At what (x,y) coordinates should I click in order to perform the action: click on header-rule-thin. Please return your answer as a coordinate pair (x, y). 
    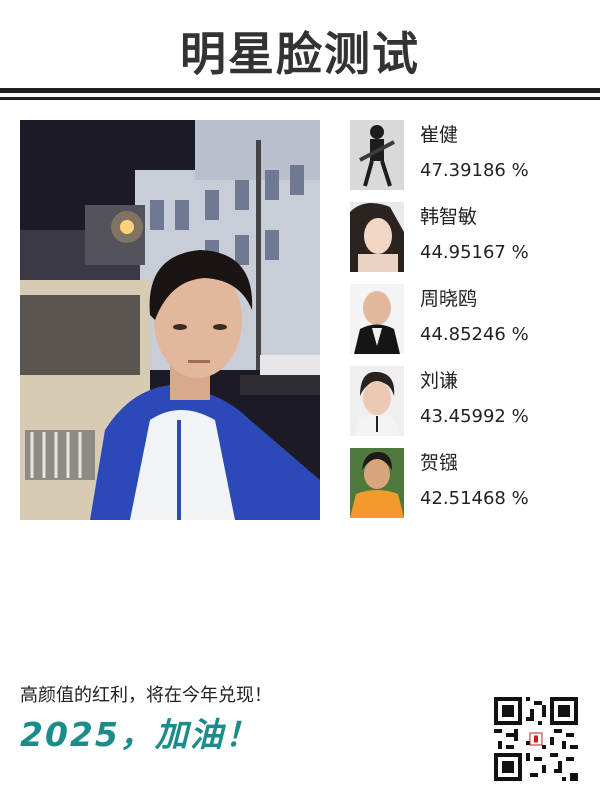
    Looking at the image, I should click on (300, 98).